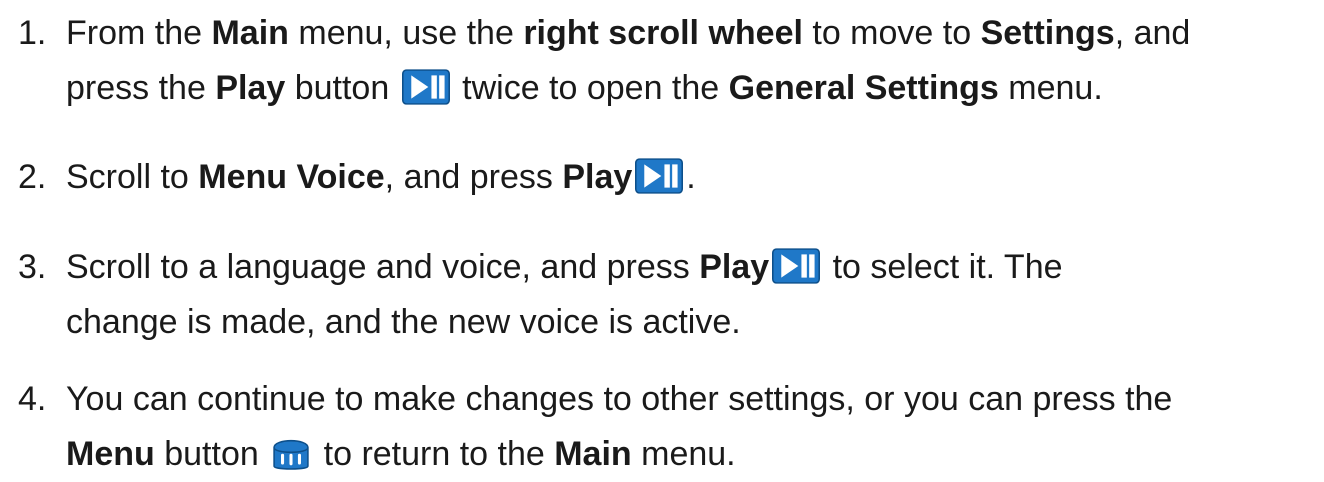  Describe the element at coordinates (32, 399) in the screenshot. I see `step-number: 4.` at that location.